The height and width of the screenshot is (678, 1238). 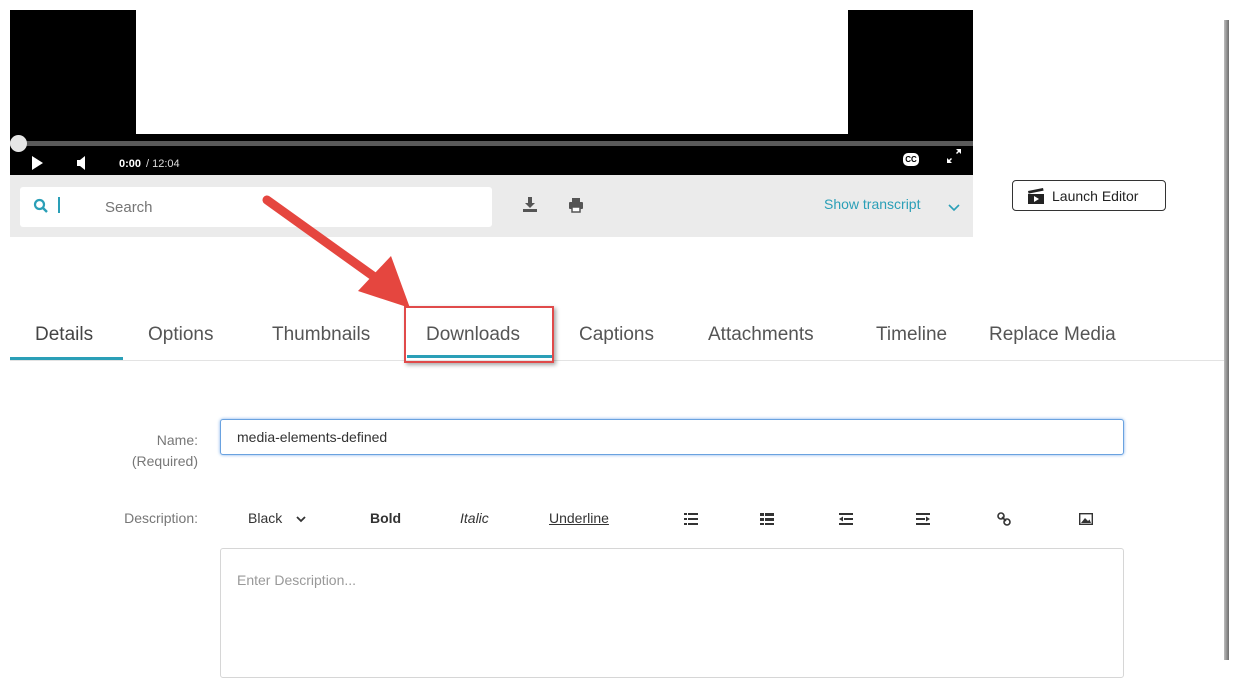 What do you see at coordinates (474, 518) in the screenshot?
I see `italic-button: Italic` at bounding box center [474, 518].